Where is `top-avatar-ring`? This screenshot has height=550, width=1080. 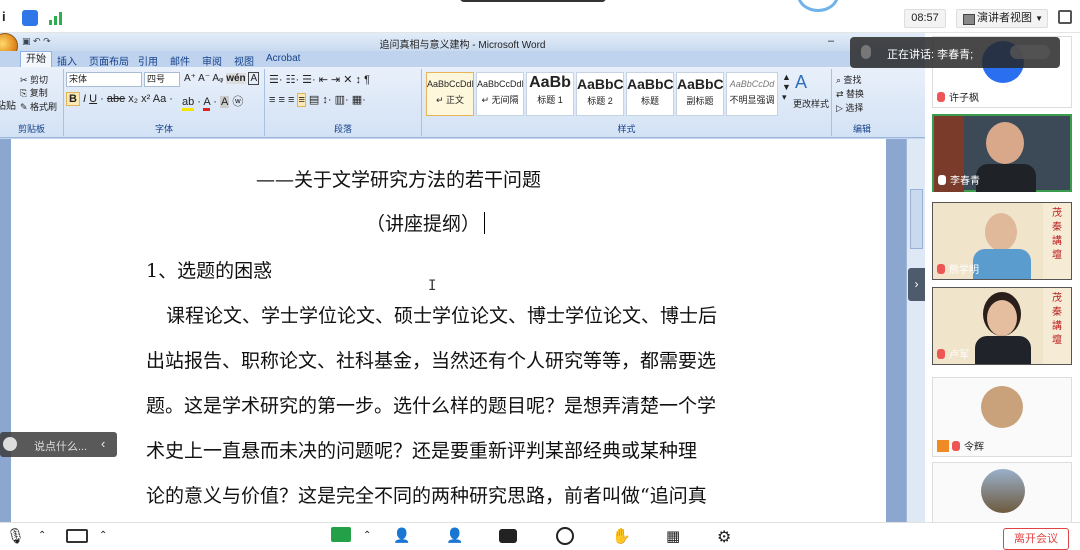 top-avatar-ring is located at coordinates (818, 6).